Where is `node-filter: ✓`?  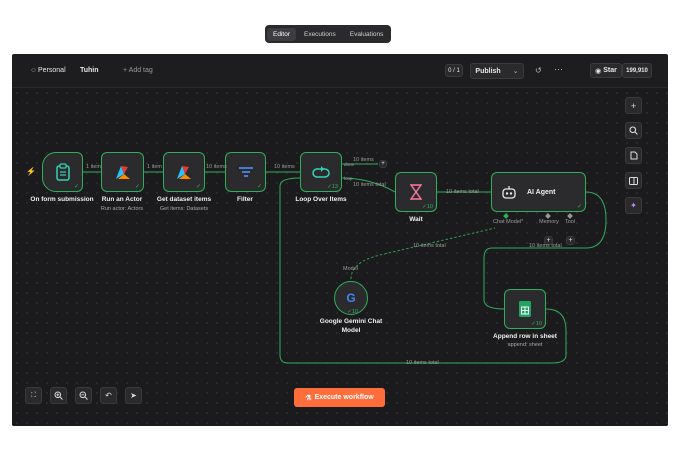
node-filter: ✓ is located at coordinates (245, 172).